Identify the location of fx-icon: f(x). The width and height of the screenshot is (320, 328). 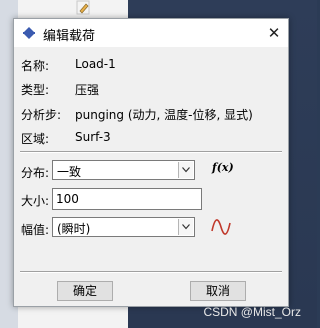
(223, 167).